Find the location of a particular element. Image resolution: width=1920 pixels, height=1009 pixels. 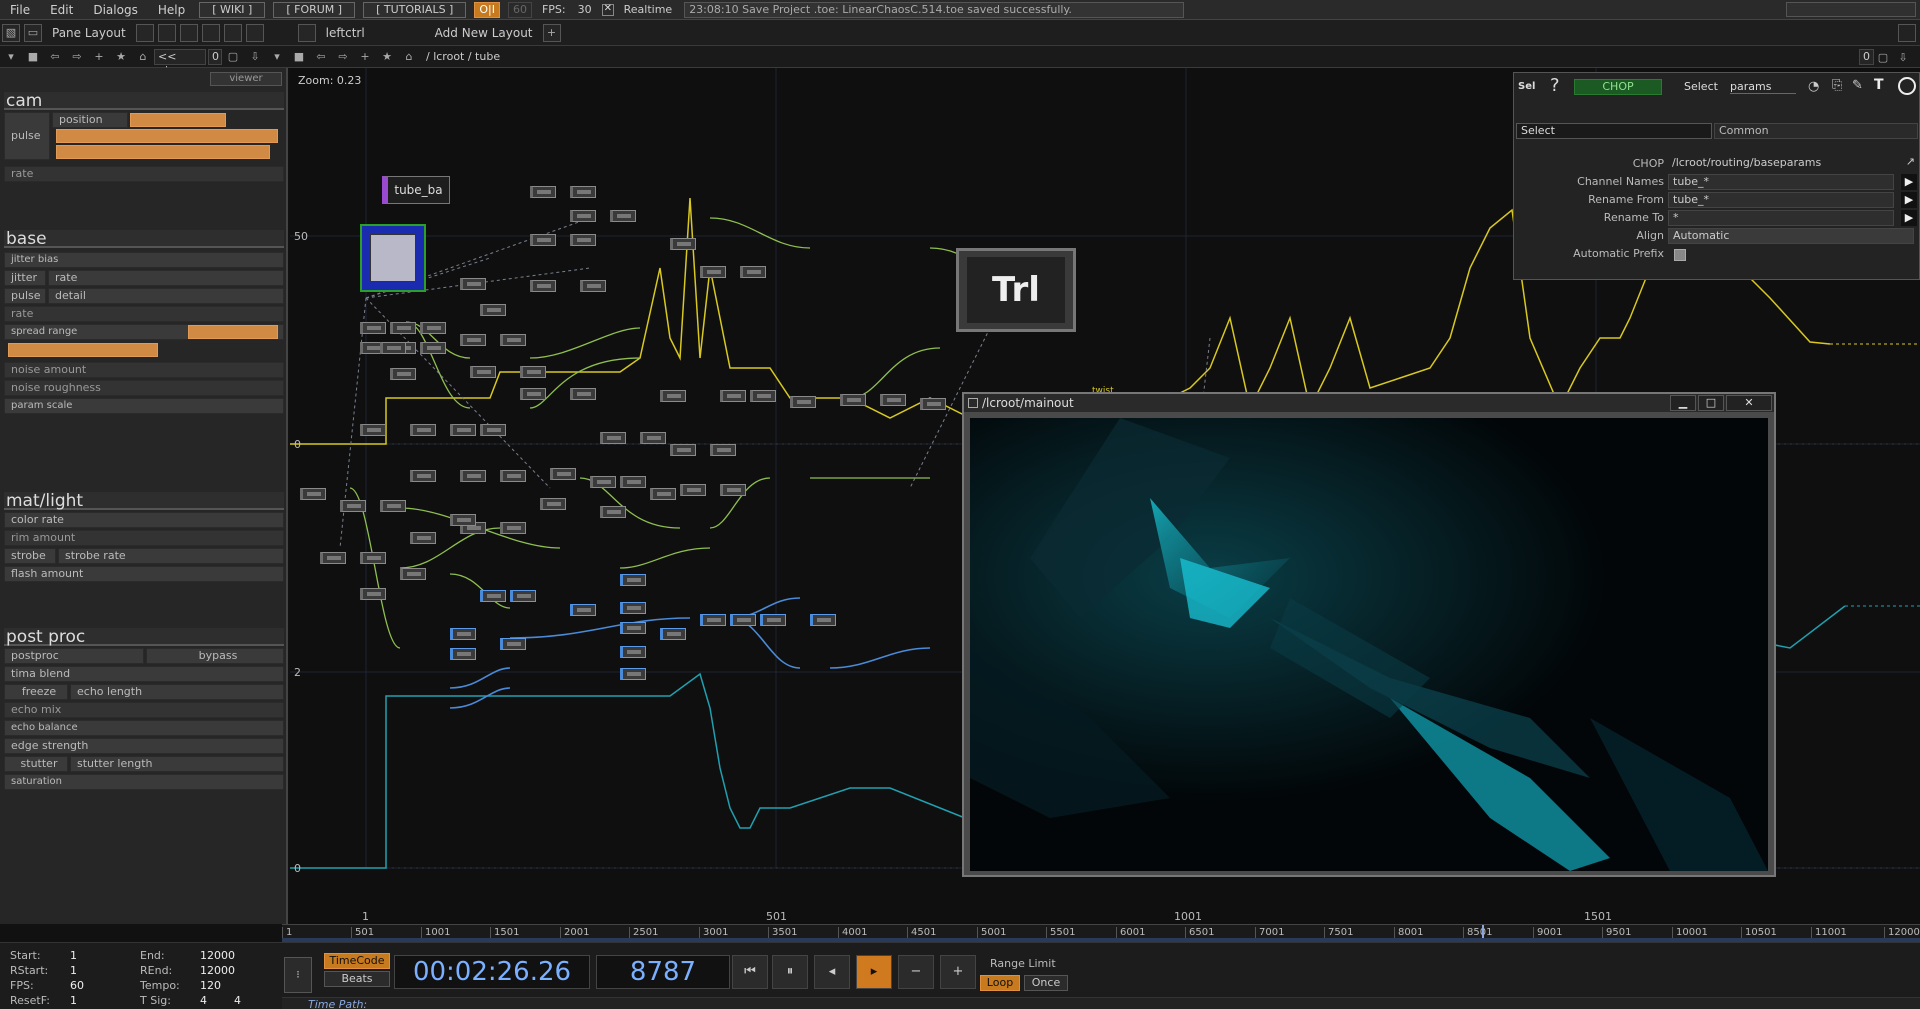

once-toggle: Once is located at coordinates (1046, 983).